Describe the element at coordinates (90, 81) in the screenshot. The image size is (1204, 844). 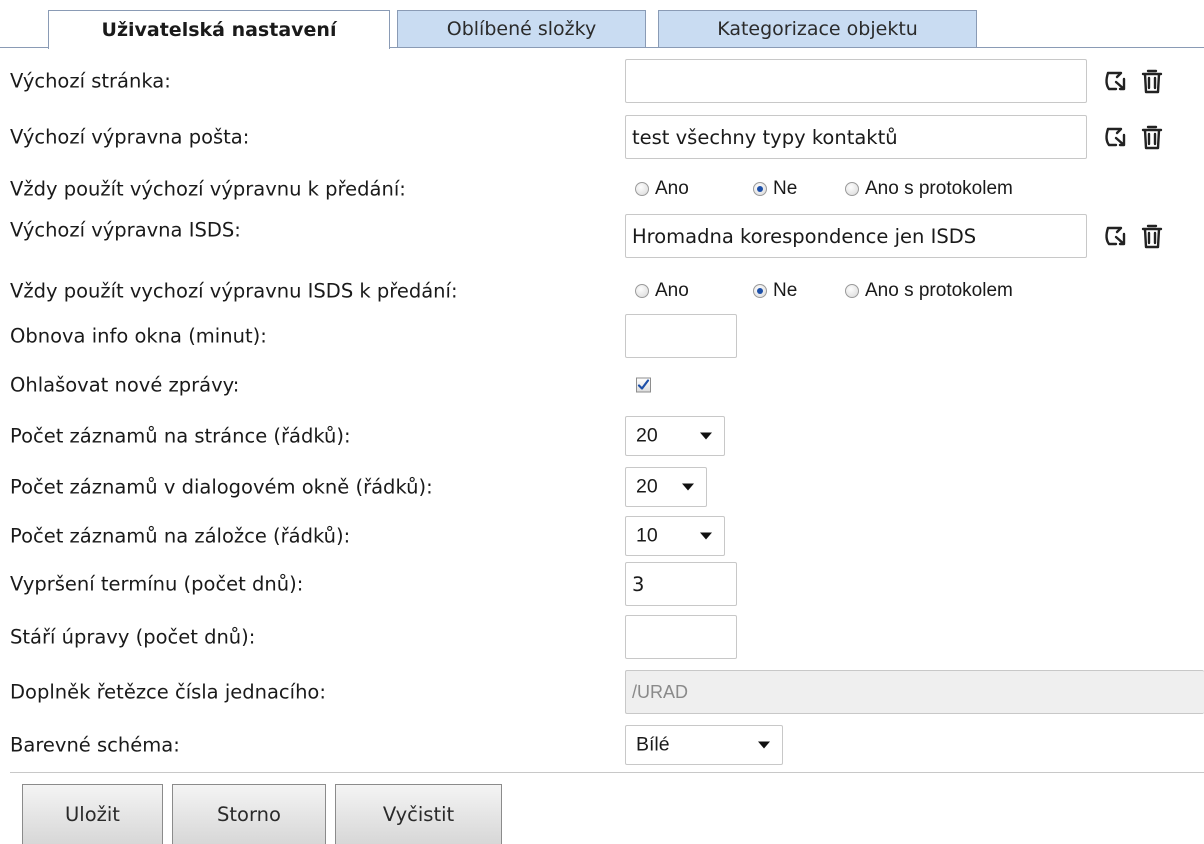
I see `default-page-label: Výchozí stránka:` at that location.